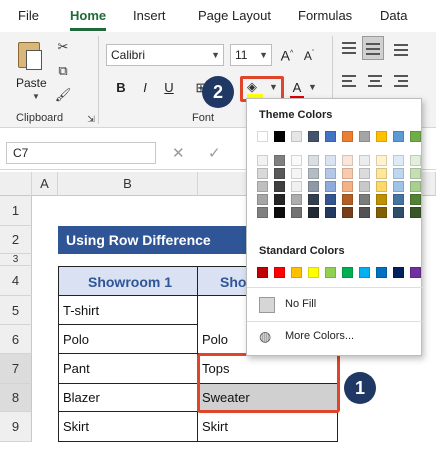 This screenshot has width=436, height=454. I want to click on row-header: 5, so click(16, 310).